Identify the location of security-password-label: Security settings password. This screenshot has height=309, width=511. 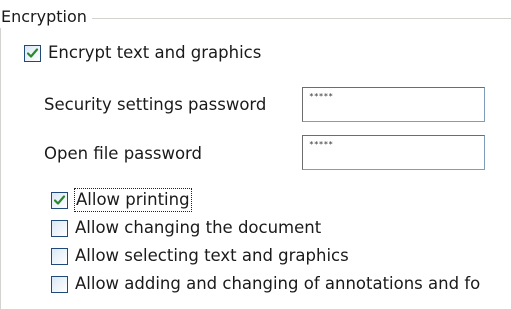
(155, 104).